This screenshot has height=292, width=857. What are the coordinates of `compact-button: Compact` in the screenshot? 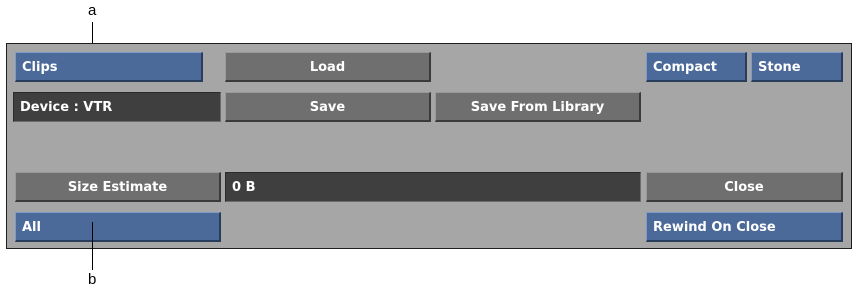 It's located at (696, 67).